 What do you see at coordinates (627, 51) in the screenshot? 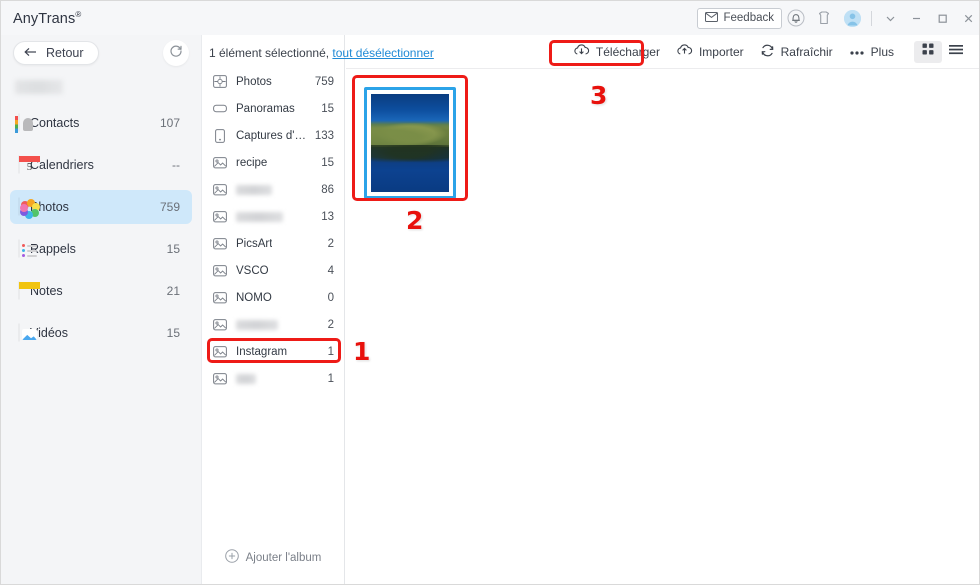
I see `download-label: Télécharger` at bounding box center [627, 51].